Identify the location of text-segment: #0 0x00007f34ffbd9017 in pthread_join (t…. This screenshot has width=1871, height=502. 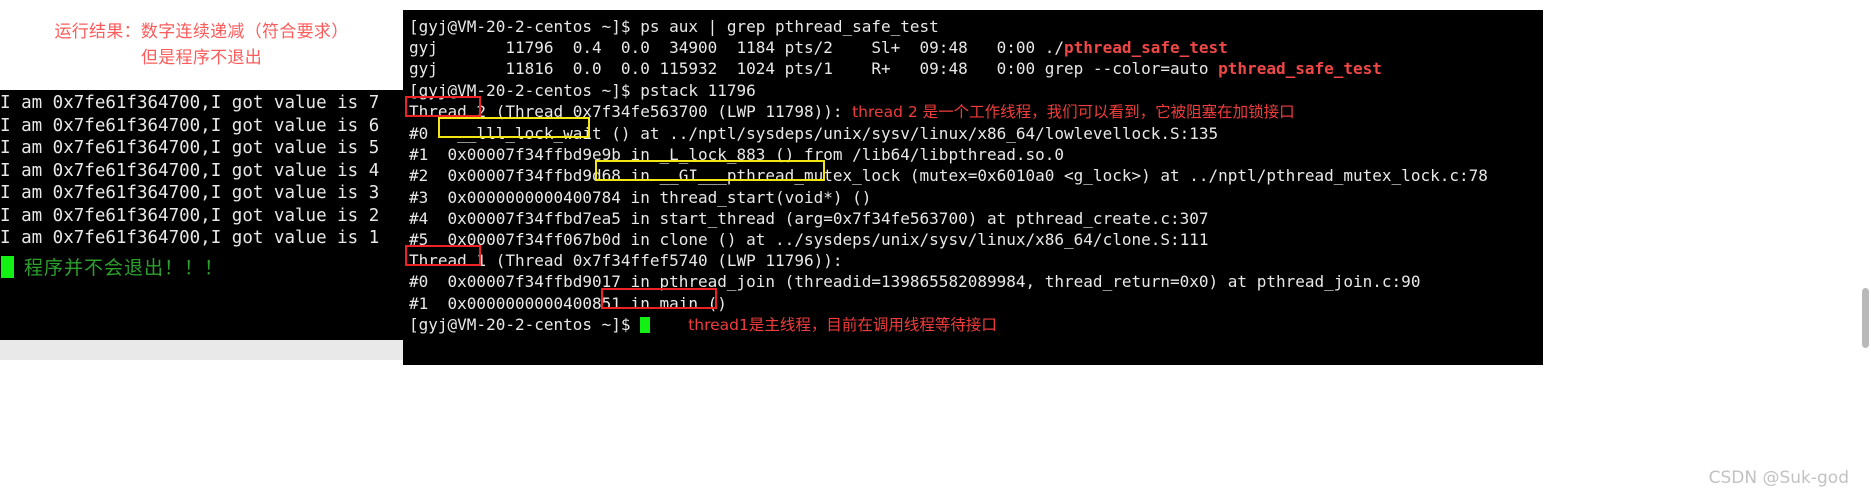
(915, 282).